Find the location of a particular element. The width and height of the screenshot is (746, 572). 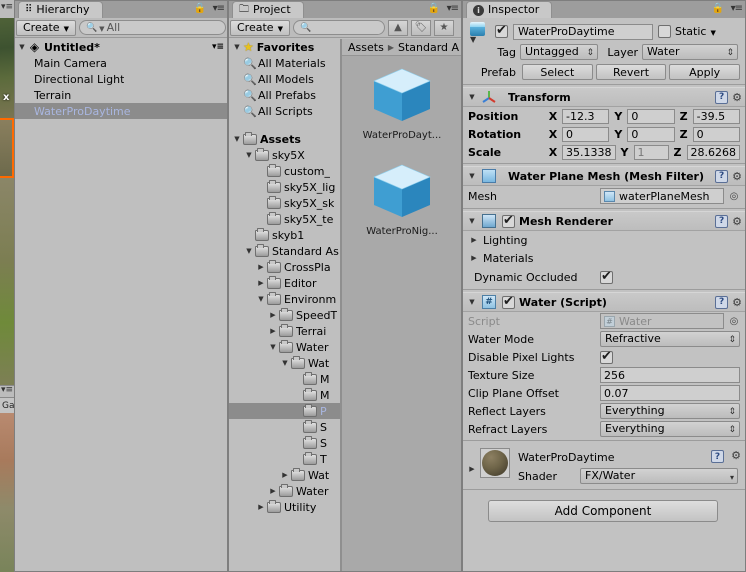

project-tree-item: ▼ Standard As is located at coordinates (284, 251).